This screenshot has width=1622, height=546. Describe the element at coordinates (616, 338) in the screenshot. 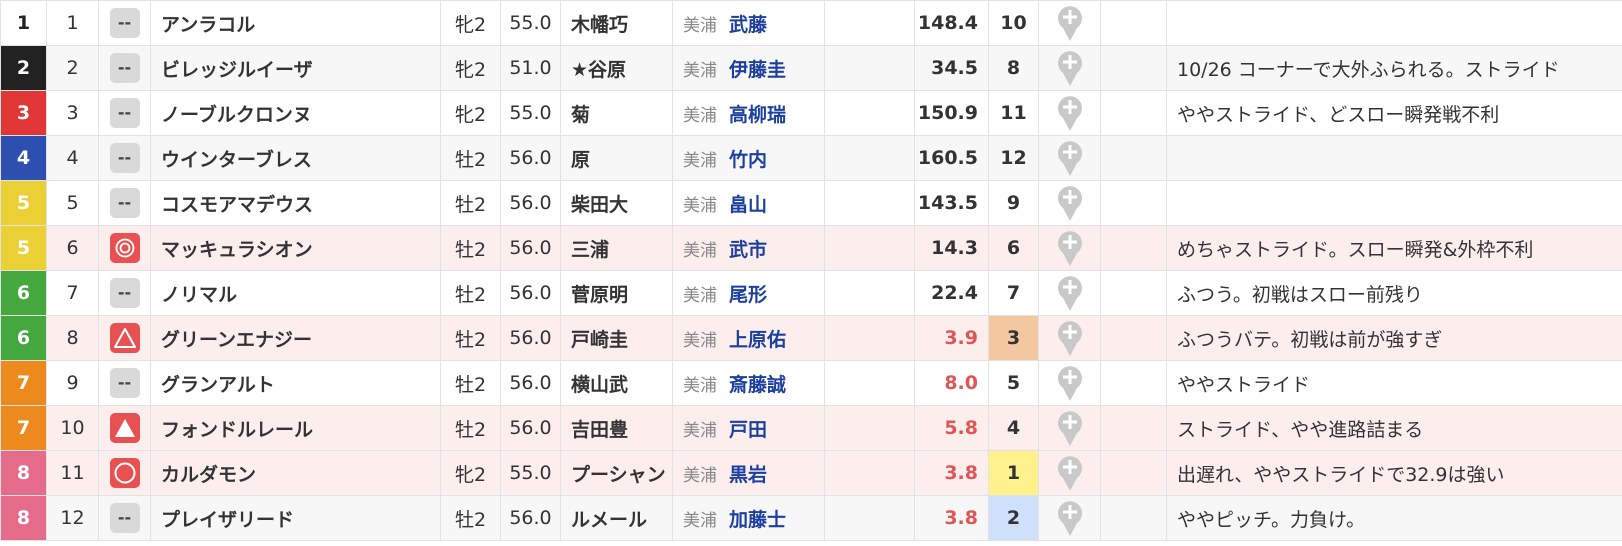

I see `jockey-link: 戸崎圭` at that location.